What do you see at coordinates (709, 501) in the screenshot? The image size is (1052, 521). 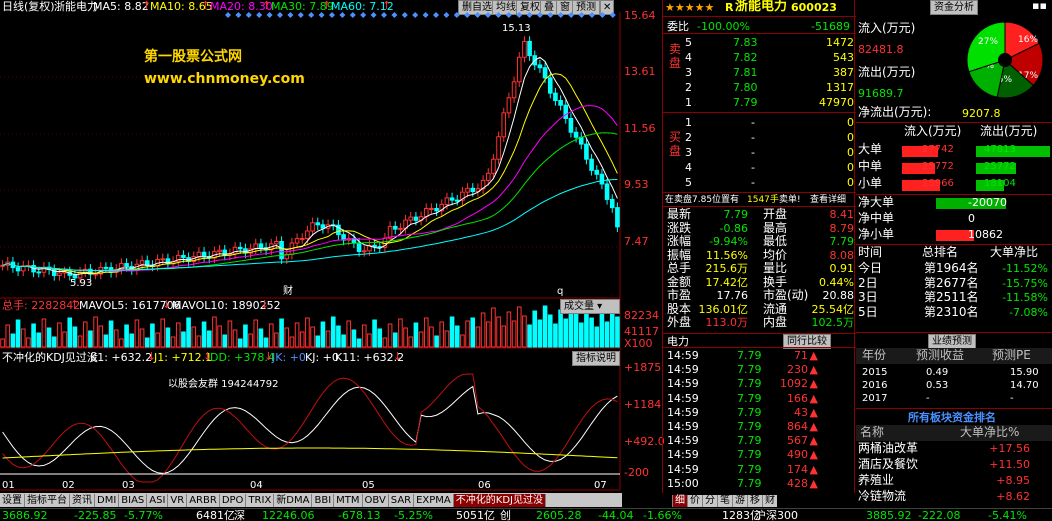 I see `detail-tab: 分` at bounding box center [709, 501].